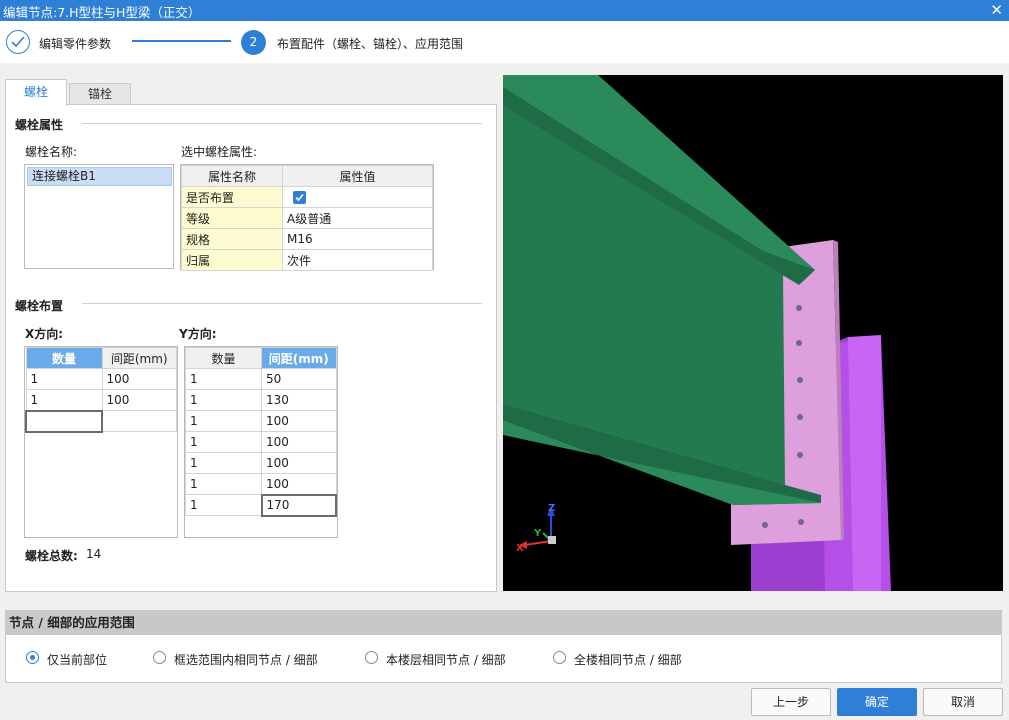 The height and width of the screenshot is (720, 1009). Describe the element at coordinates (232, 239) in the screenshot. I see `prop-name: 规格` at that location.